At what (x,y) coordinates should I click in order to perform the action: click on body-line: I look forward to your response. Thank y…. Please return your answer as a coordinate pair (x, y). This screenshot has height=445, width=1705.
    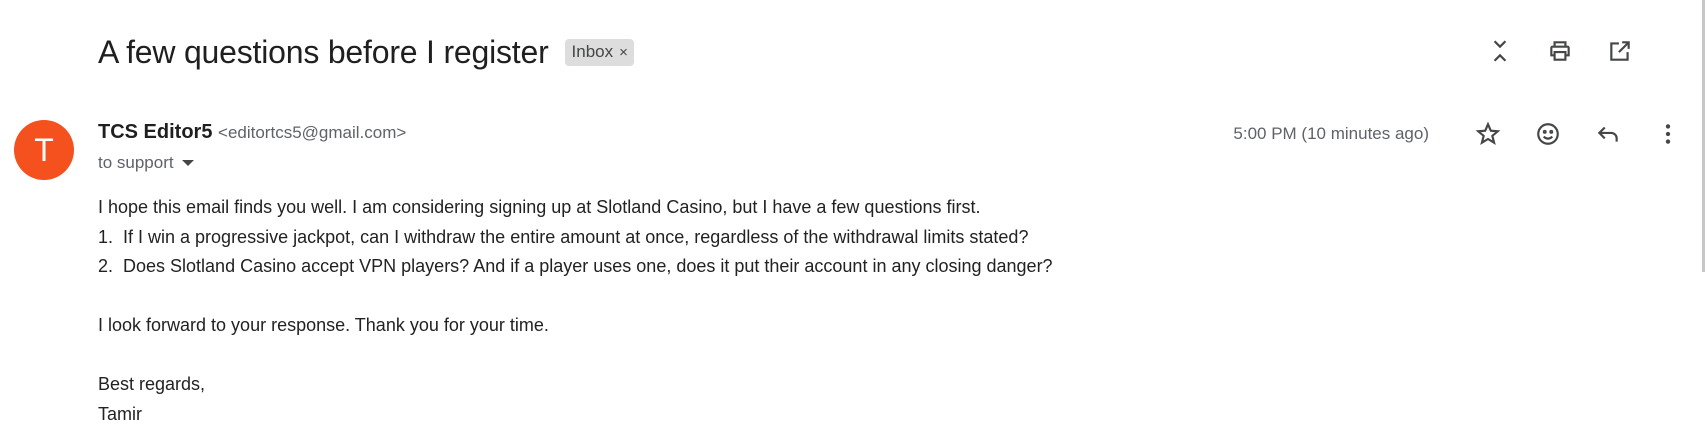
    Looking at the image, I should click on (323, 325).